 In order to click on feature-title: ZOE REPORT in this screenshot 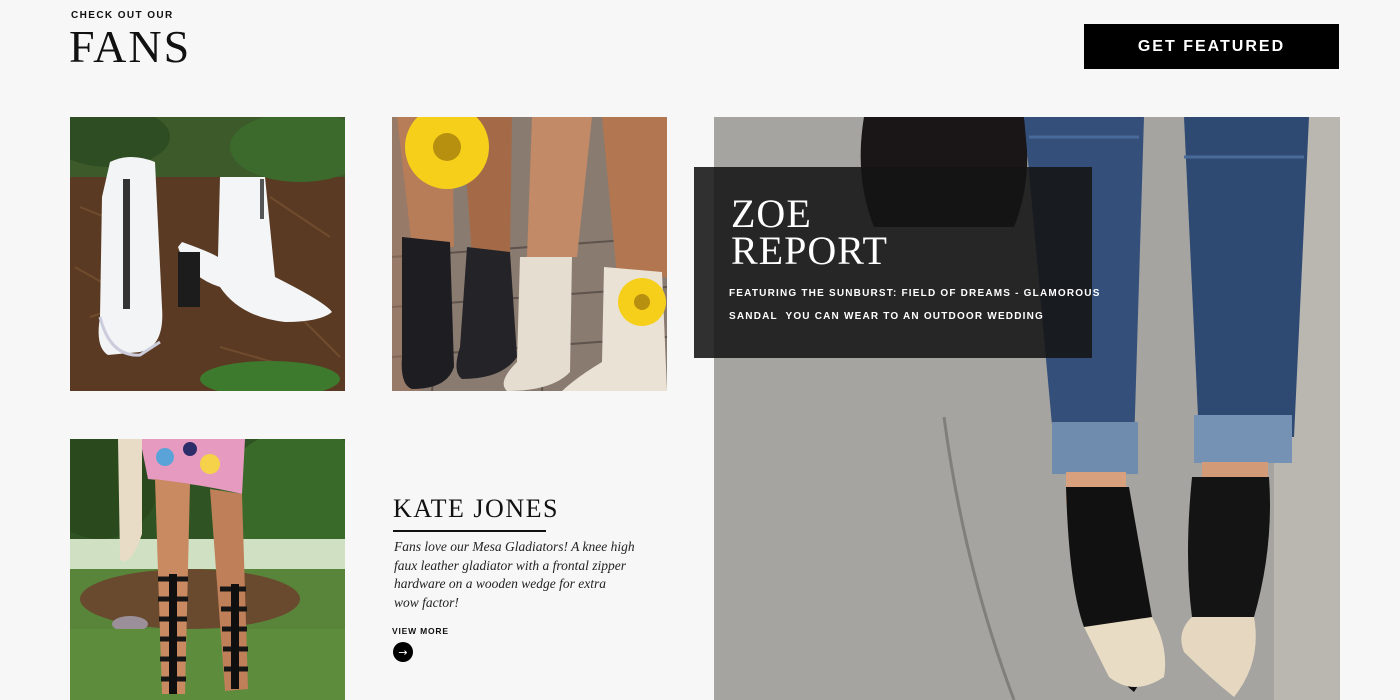, I will do `click(881, 232)`.